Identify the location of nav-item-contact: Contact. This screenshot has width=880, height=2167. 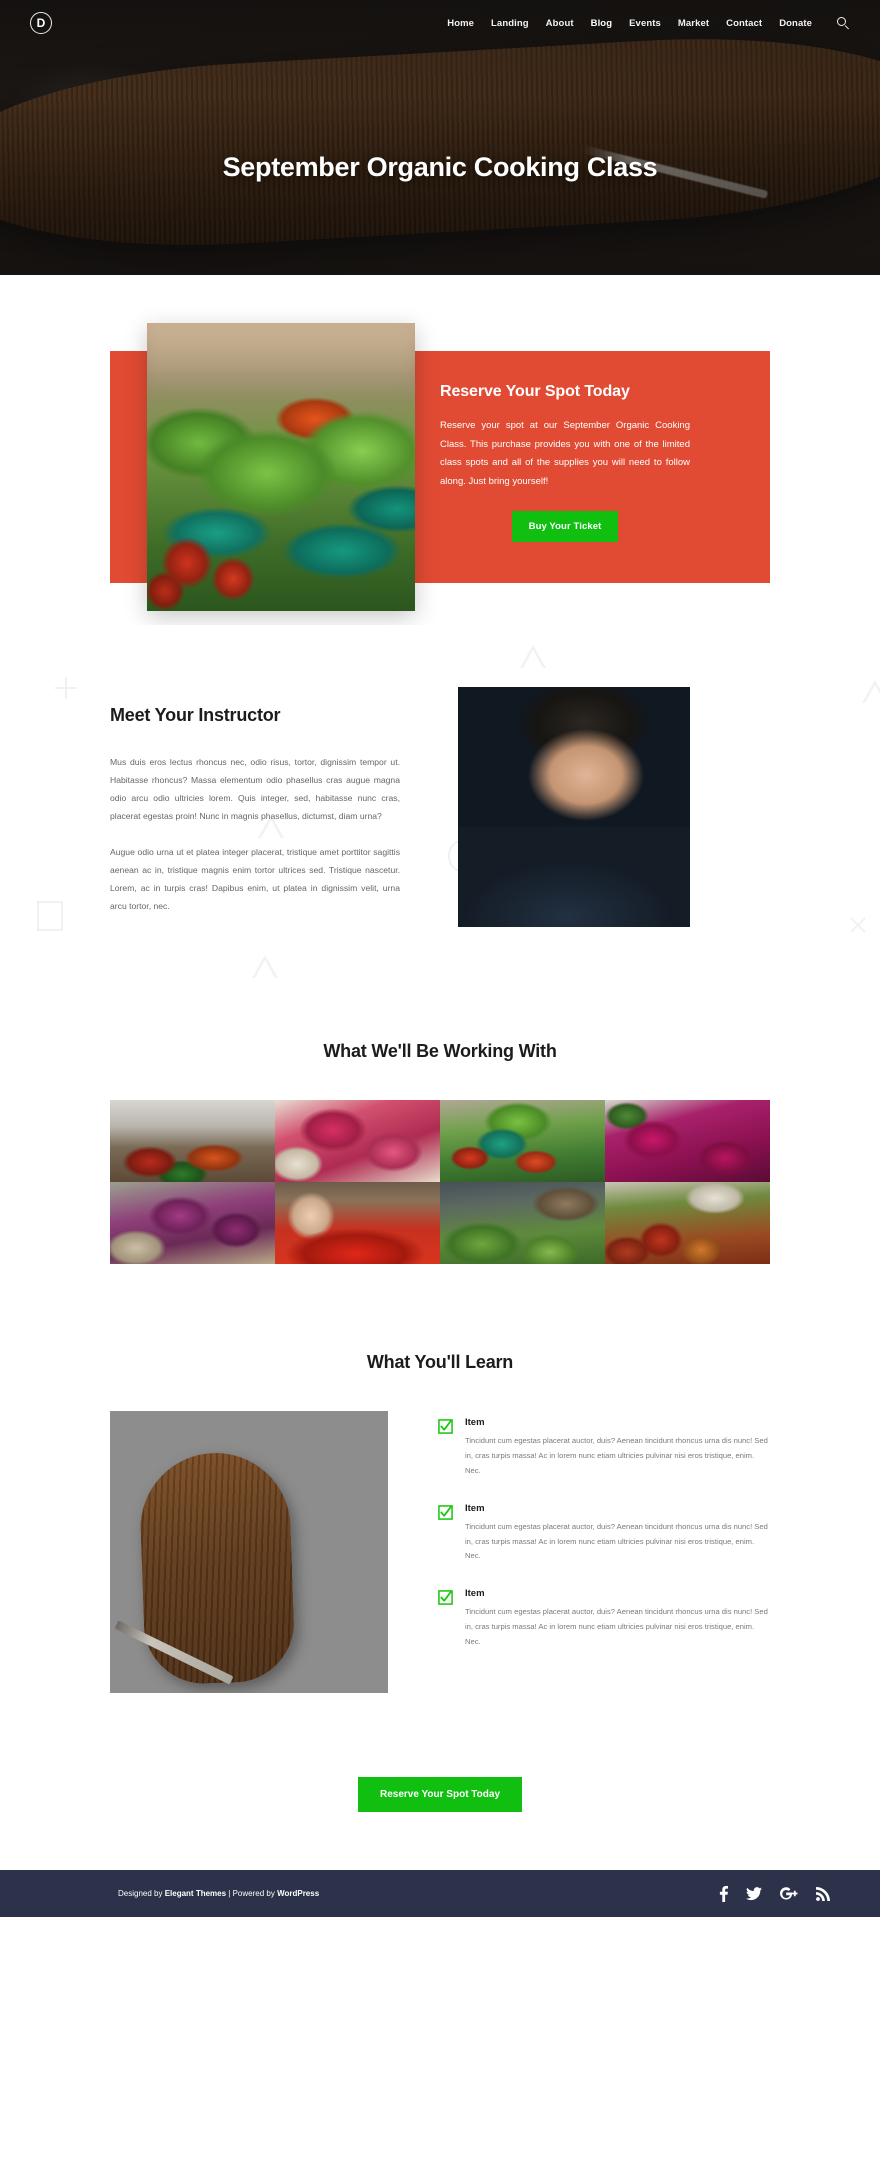
(744, 23).